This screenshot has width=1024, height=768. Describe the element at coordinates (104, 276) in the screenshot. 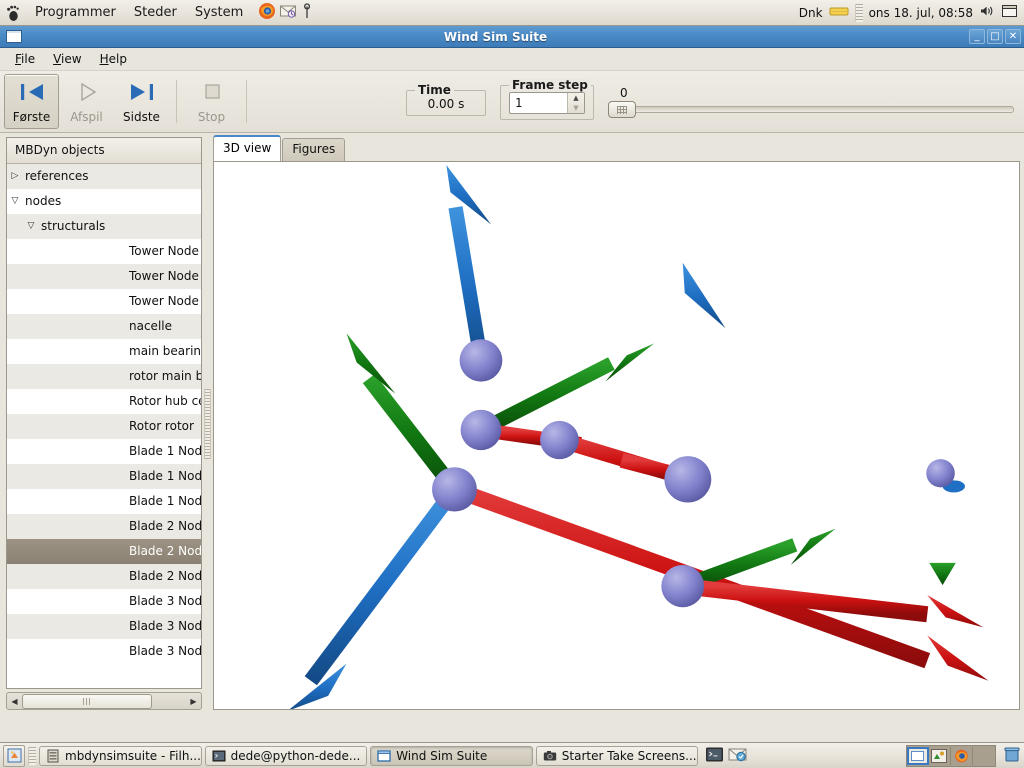

I see `tree-item-tower-node-2: Tower Node 2` at that location.